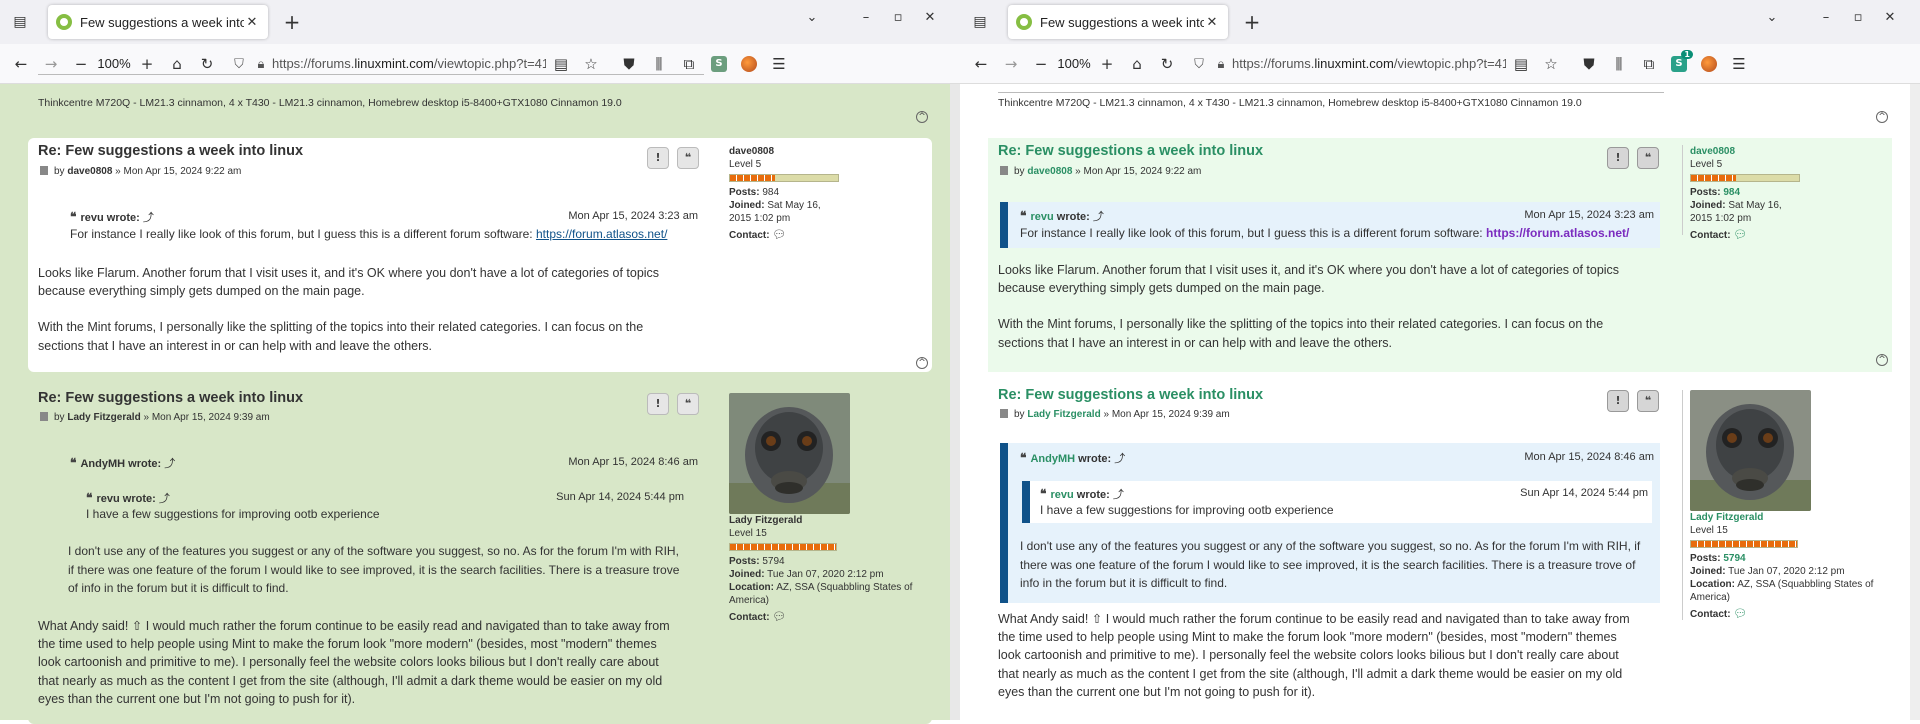  What do you see at coordinates (955, 402) in the screenshot?
I see `scrollbar-left` at bounding box center [955, 402].